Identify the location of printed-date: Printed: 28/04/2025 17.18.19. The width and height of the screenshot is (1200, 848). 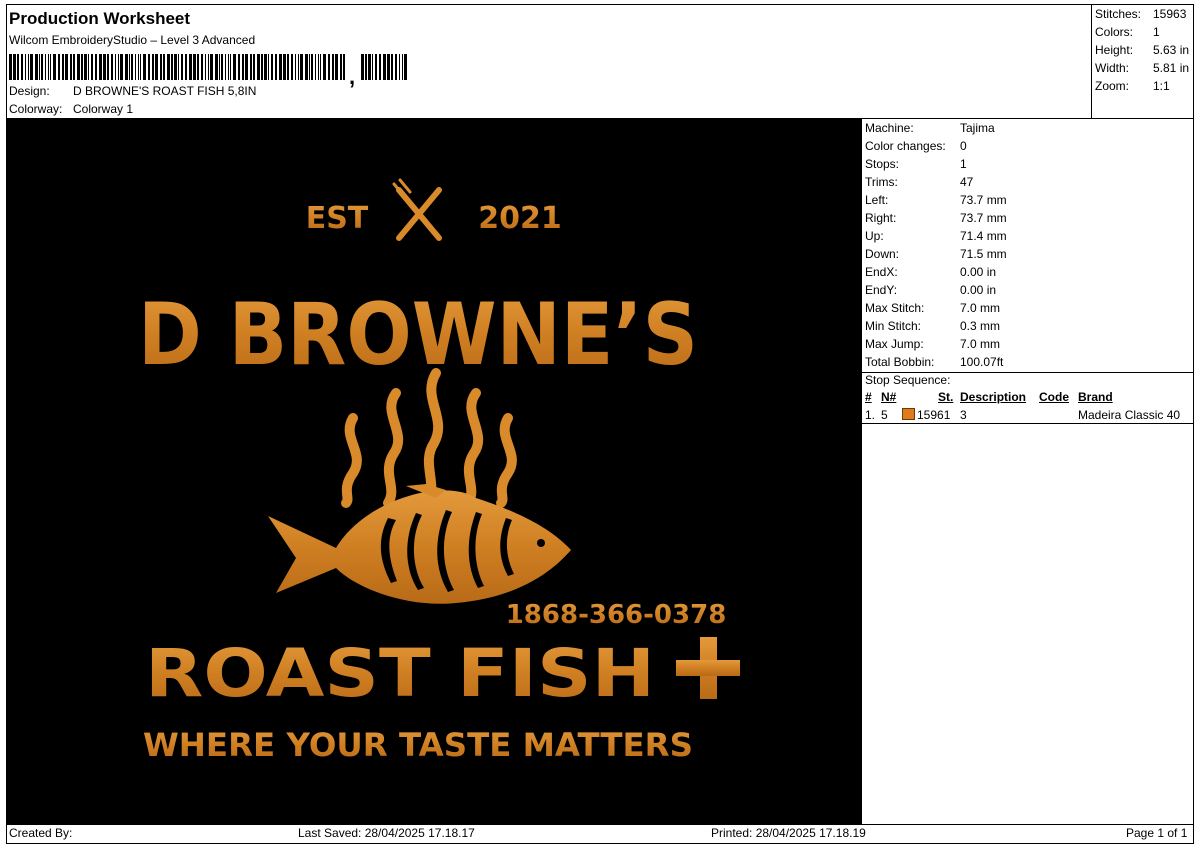
(788, 833).